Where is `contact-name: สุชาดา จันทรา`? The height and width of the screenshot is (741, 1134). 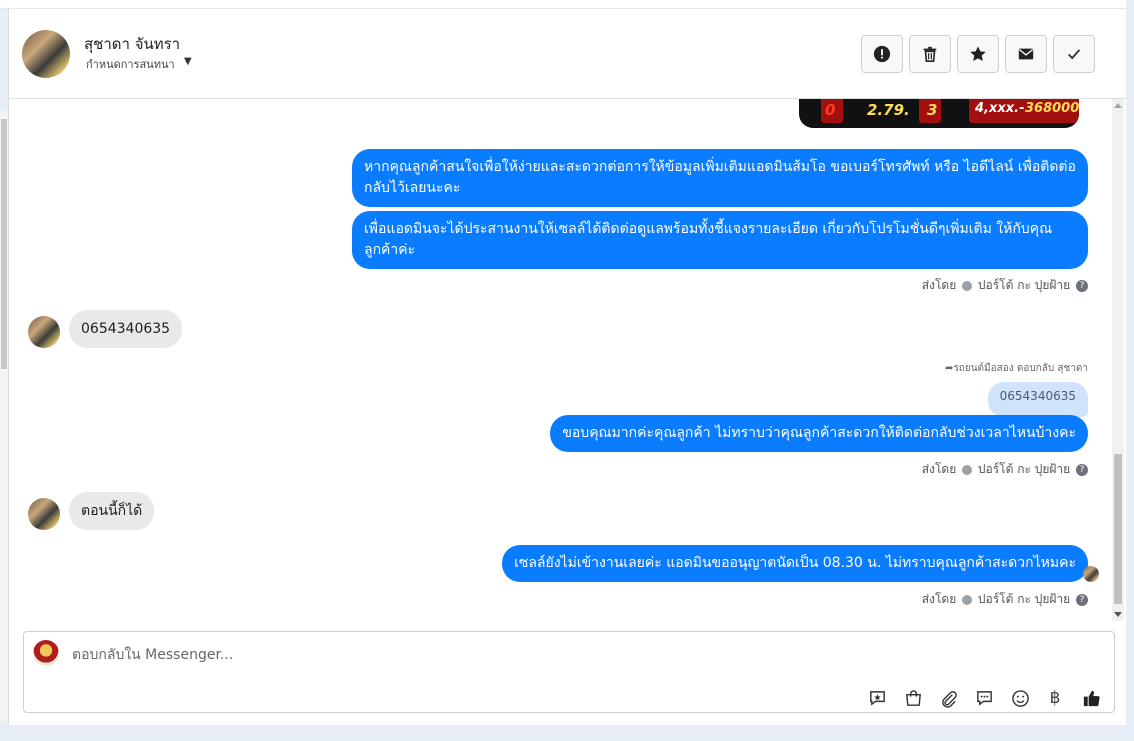
contact-name: สุชาดา จันทรา is located at coordinates (132, 44).